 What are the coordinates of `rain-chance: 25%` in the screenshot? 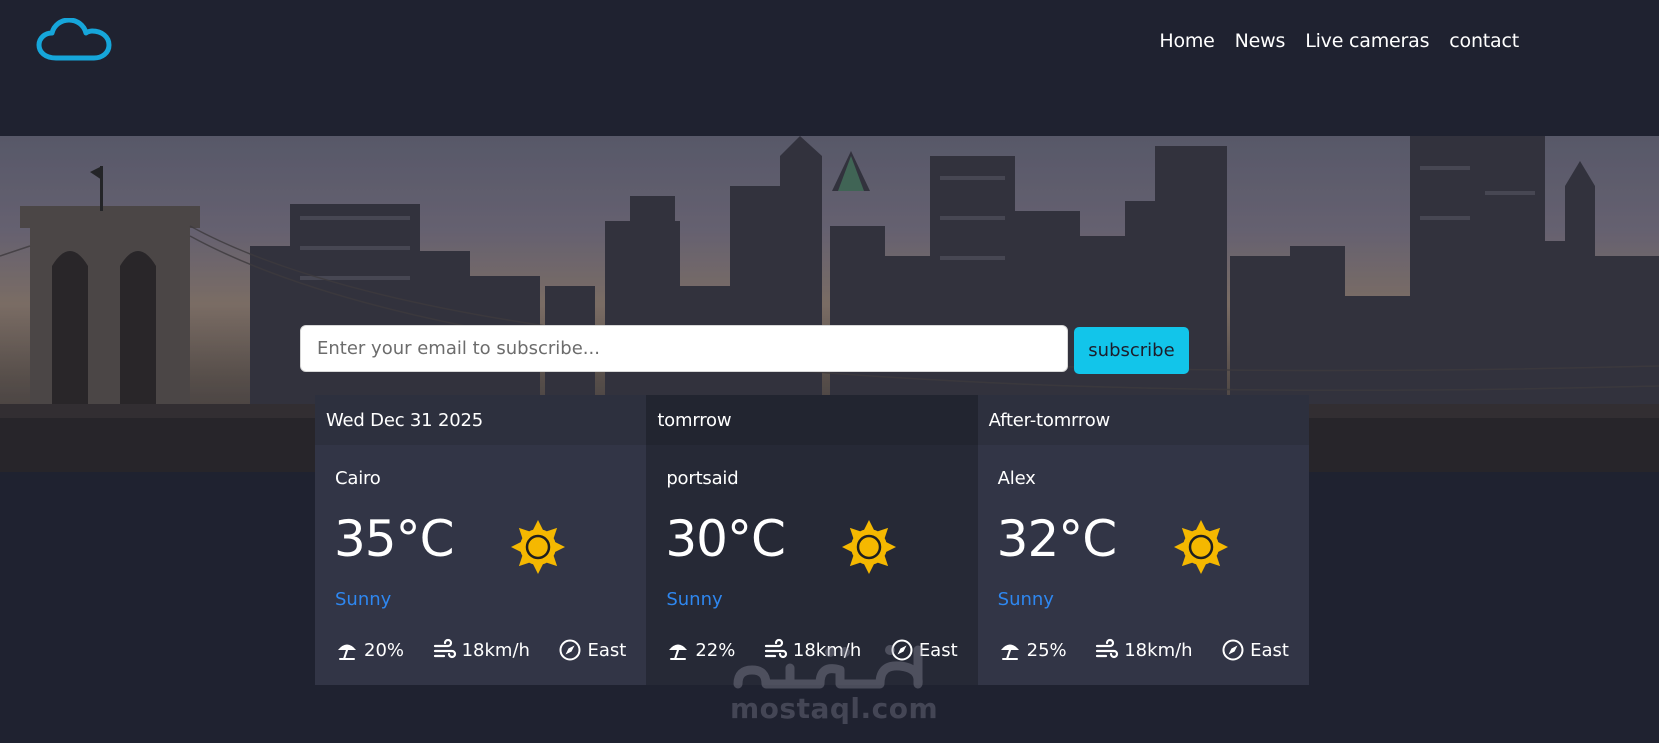 It's located at (1032, 650).